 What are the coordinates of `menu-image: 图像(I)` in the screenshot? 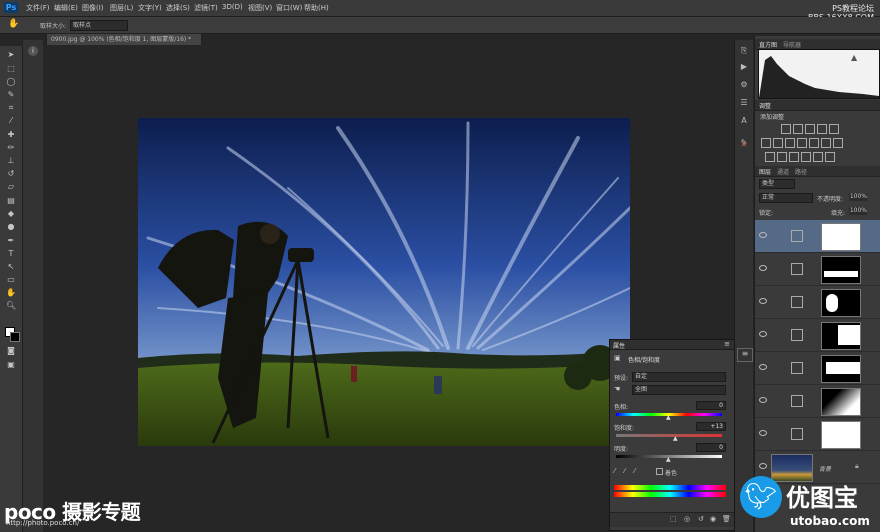 It's located at (93, 8).